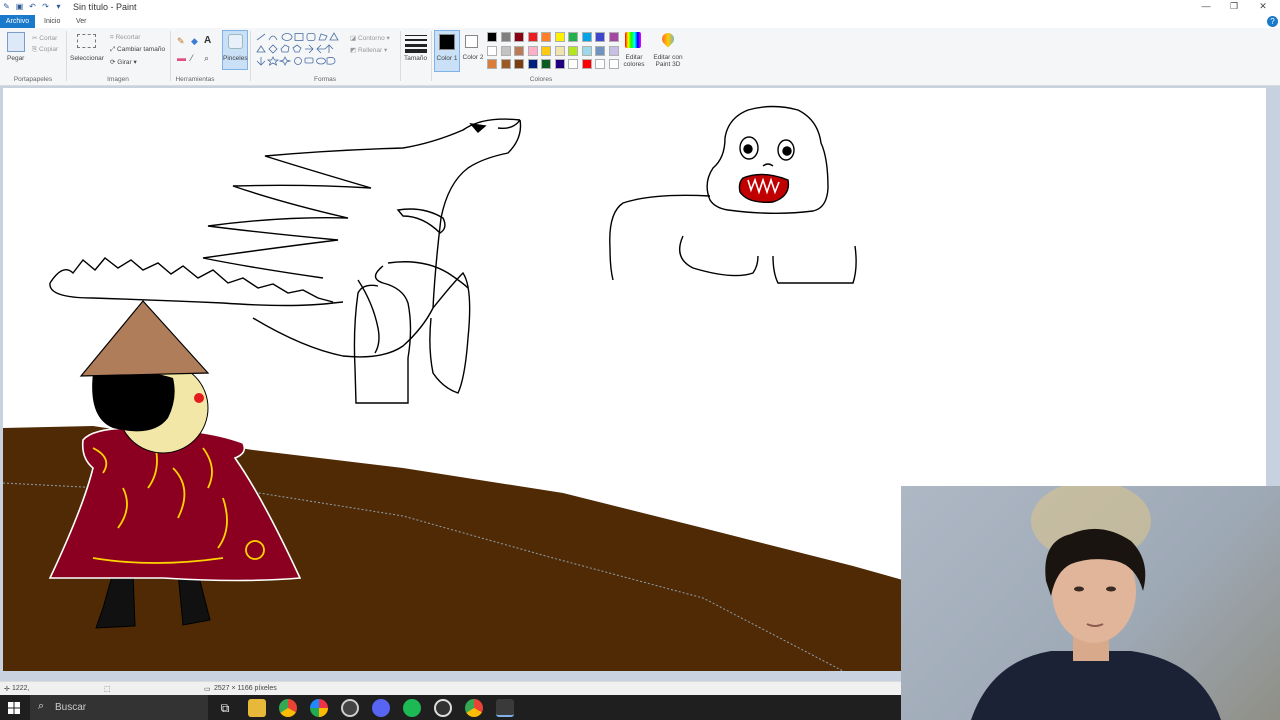 This screenshot has width=1280, height=720. Describe the element at coordinates (300, 50) in the screenshot. I see `shapes-gallery-icon` at that location.